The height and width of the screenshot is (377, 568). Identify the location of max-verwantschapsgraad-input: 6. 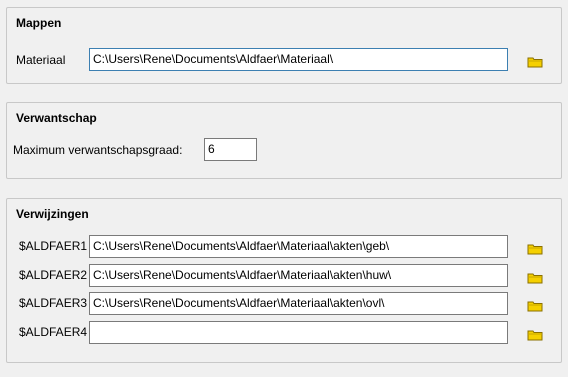
(230, 149).